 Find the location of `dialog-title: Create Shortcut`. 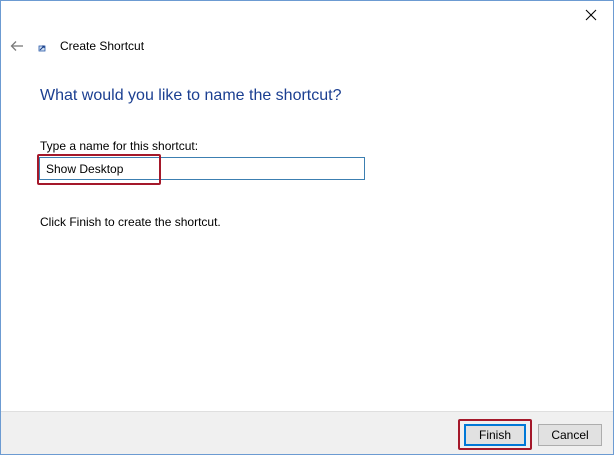

dialog-title: Create Shortcut is located at coordinates (102, 46).